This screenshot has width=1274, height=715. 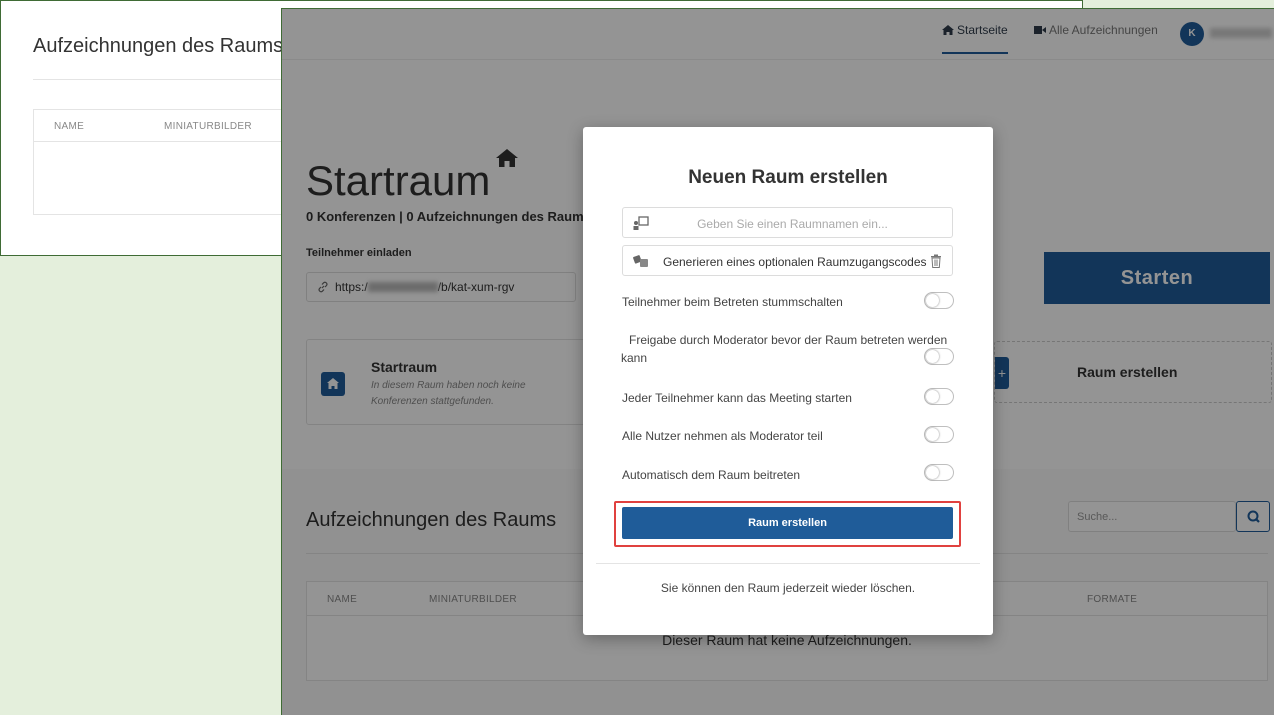 What do you see at coordinates (939, 396) in the screenshot?
I see `toggle-anyone-can-start` at bounding box center [939, 396].